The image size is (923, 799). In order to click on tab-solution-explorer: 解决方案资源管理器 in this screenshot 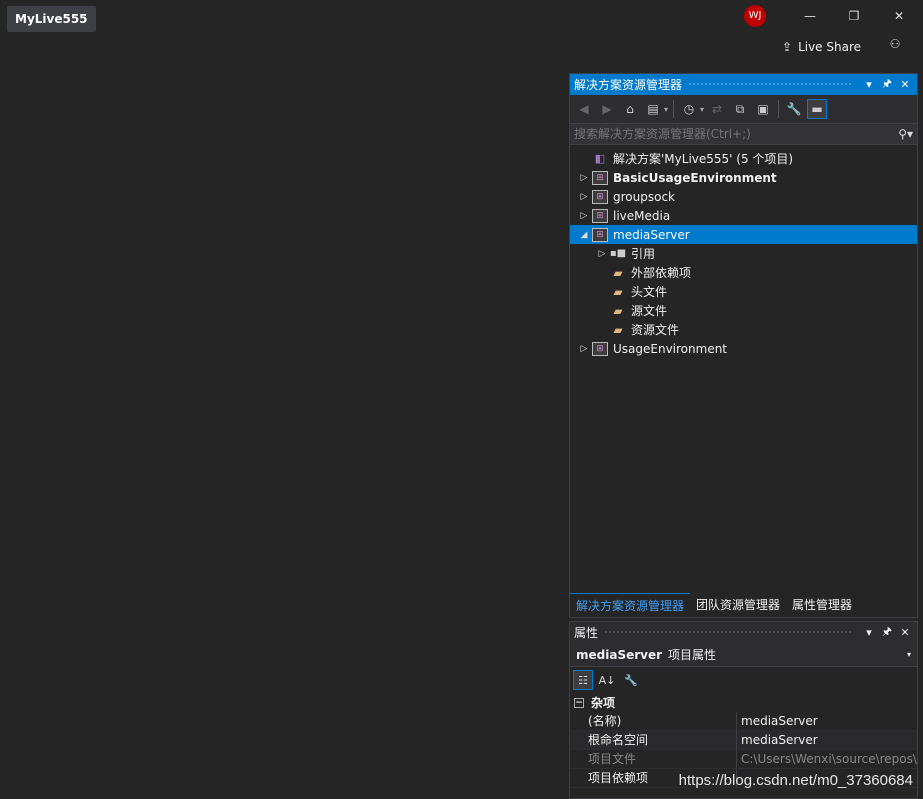, I will do `click(630, 605)`.